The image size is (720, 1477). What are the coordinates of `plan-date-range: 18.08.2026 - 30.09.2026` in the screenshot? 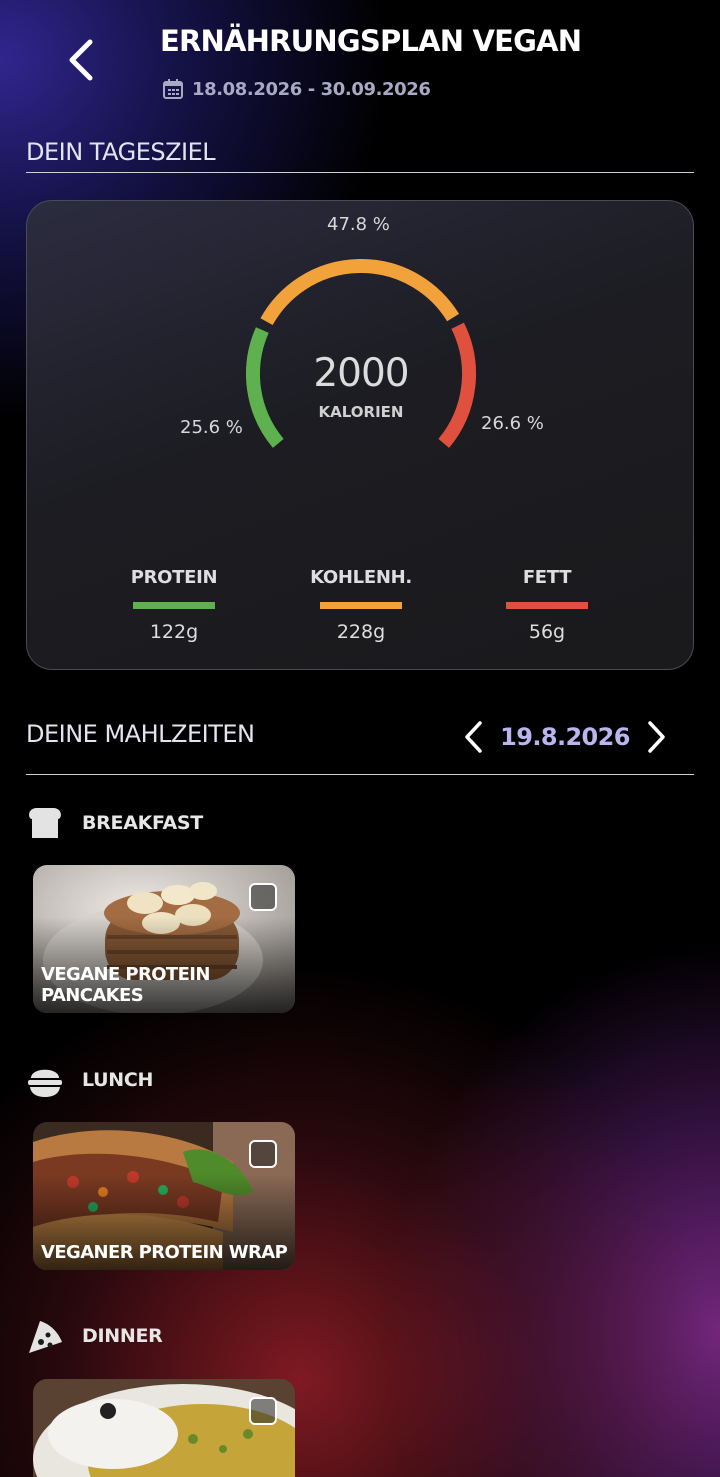 It's located at (296, 89).